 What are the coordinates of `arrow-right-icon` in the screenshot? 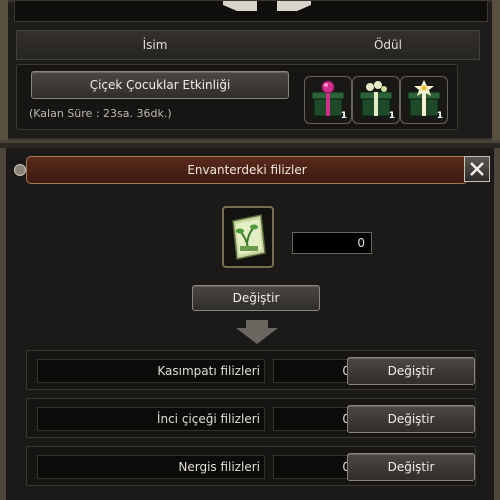 It's located at (294, 6).